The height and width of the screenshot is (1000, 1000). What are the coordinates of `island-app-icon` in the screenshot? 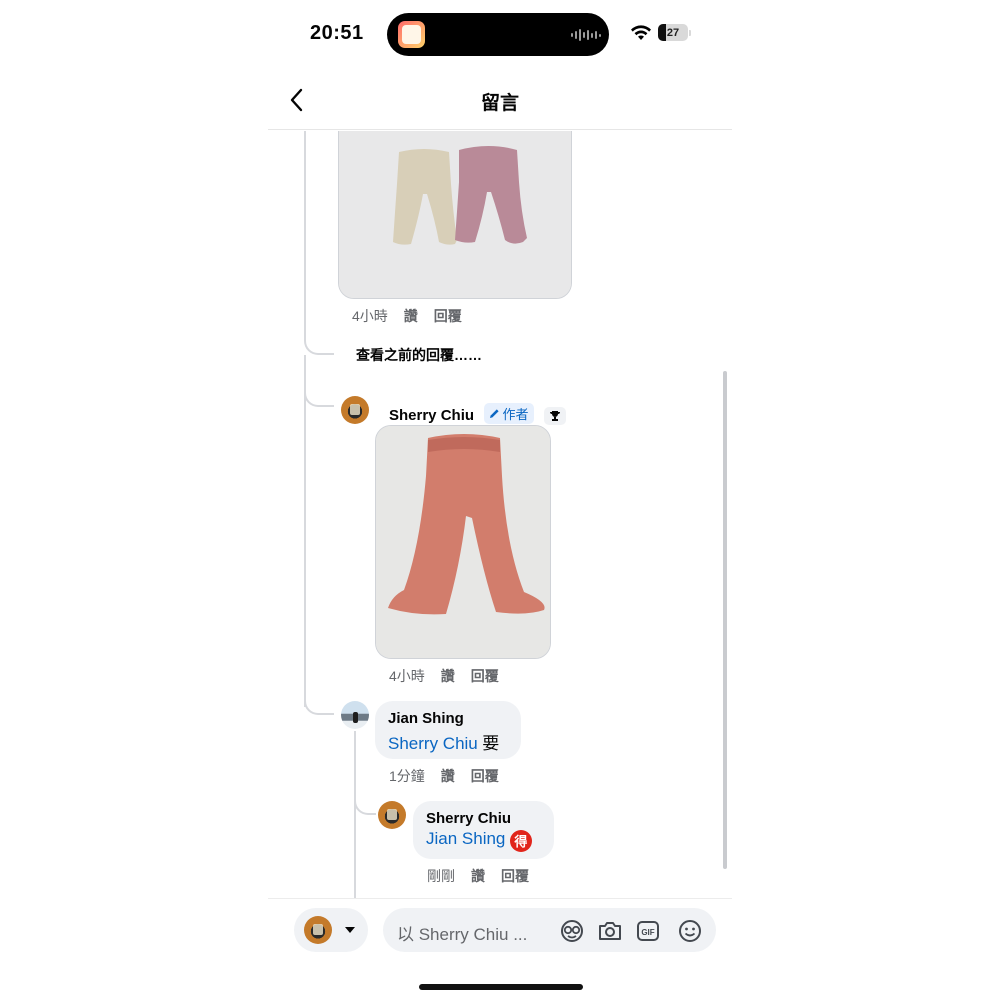 It's located at (411, 34).